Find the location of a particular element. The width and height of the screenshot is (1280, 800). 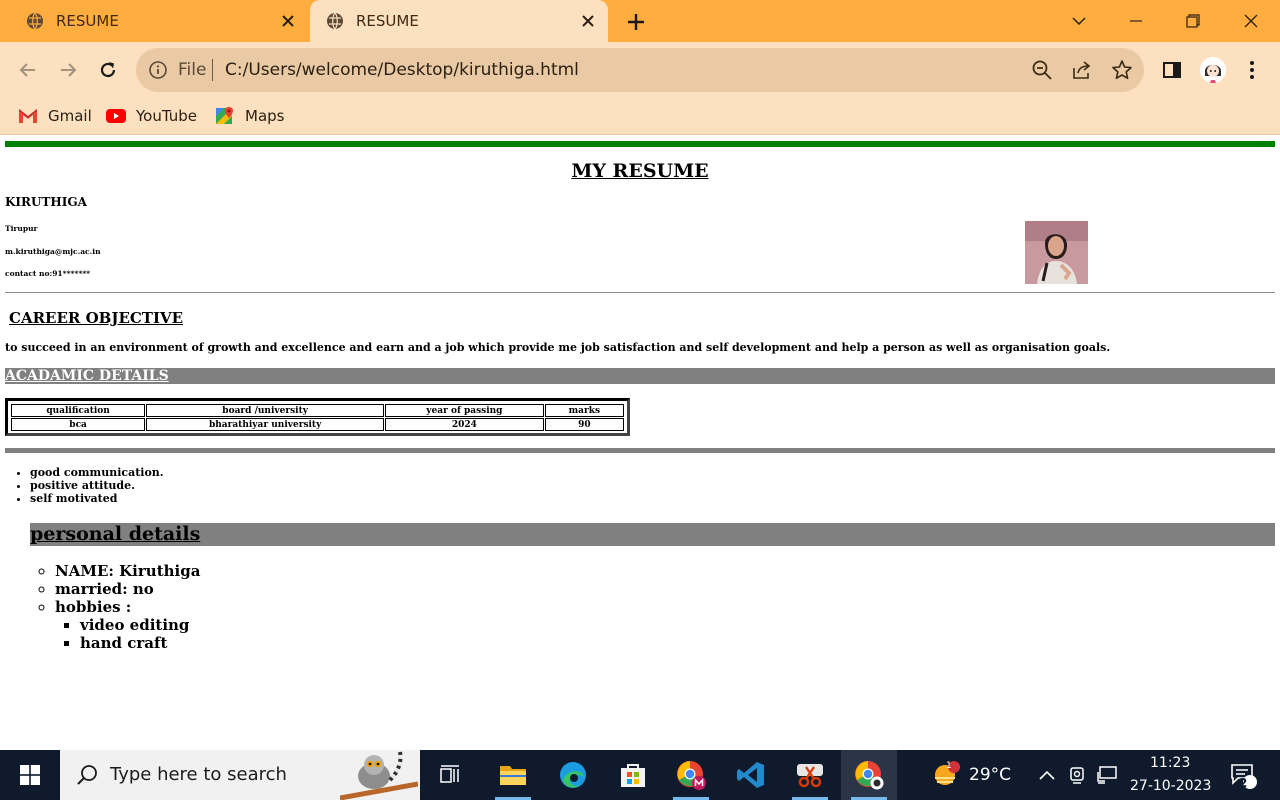

page-title: MY RESUME is located at coordinates (640, 171).